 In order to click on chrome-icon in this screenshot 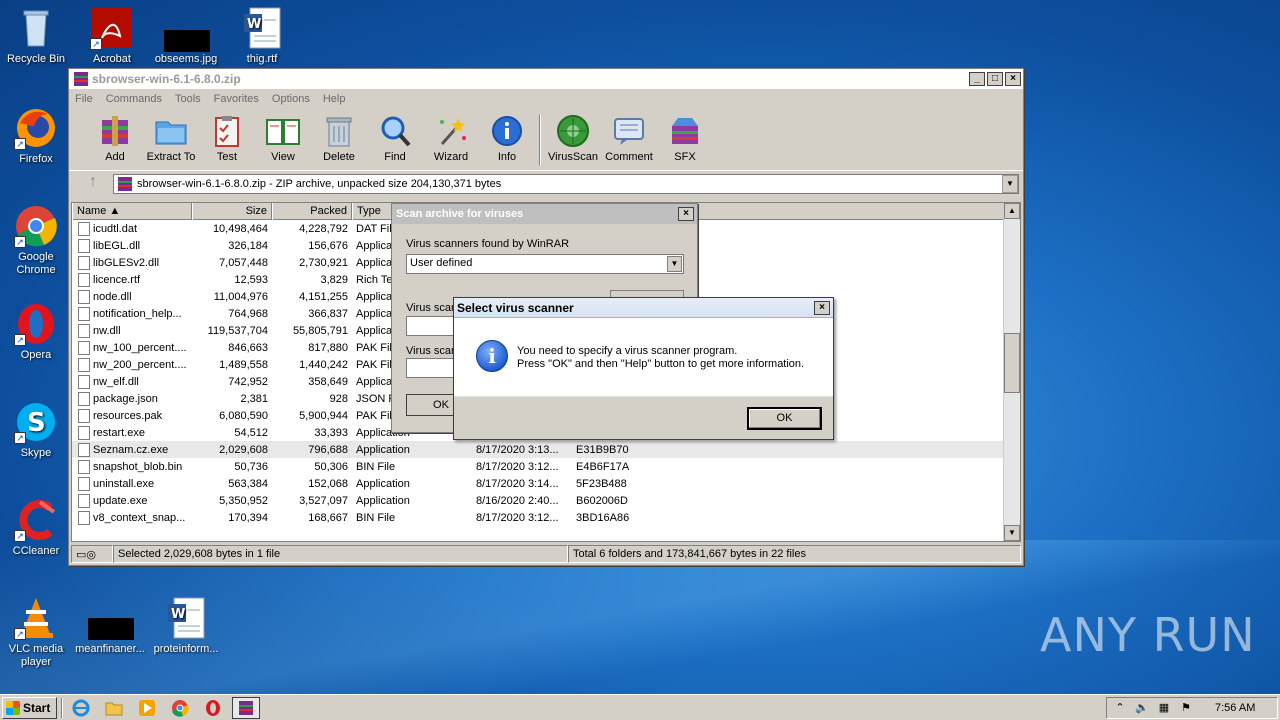, I will do `click(180, 708)`.